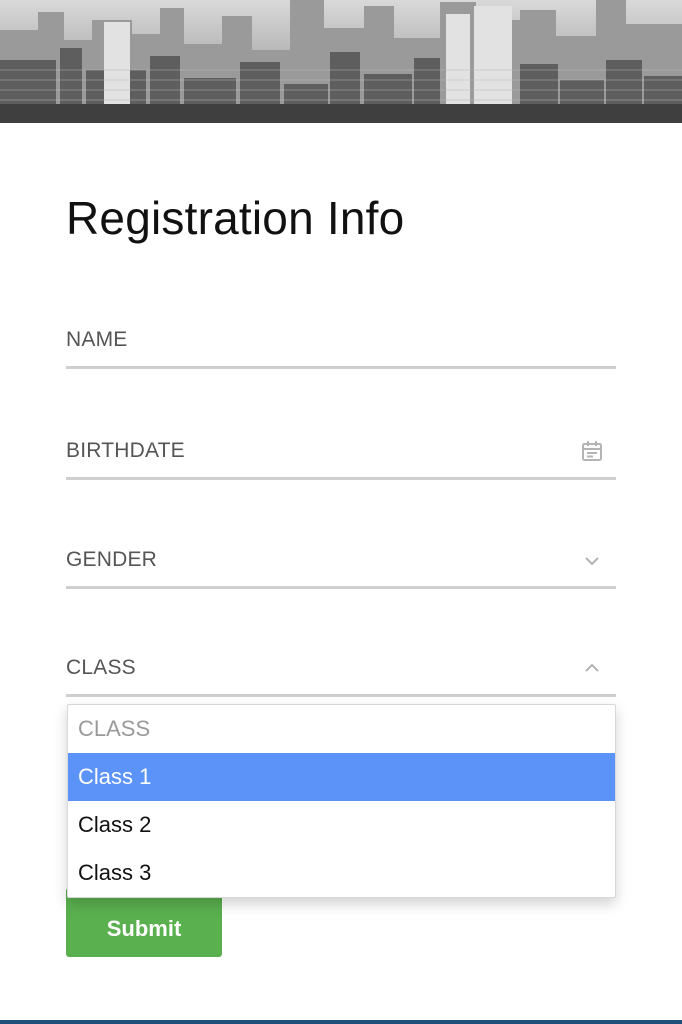 This screenshot has height=1024, width=682. Describe the element at coordinates (341, 873) in the screenshot. I see `dropdown-option-class-3: Class 3` at that location.